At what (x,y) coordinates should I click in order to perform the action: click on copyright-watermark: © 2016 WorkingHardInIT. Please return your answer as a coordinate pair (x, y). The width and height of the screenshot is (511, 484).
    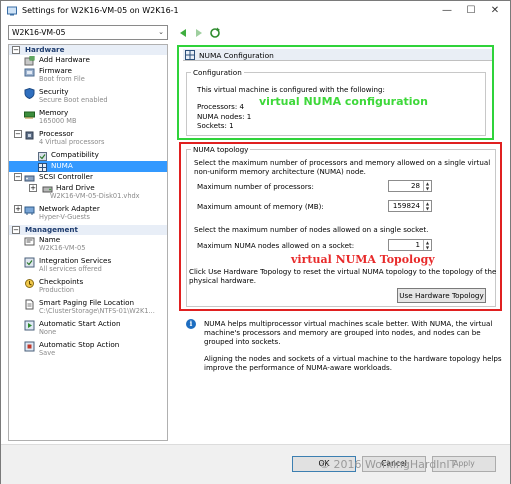
    Looking at the image, I should click on (388, 464).